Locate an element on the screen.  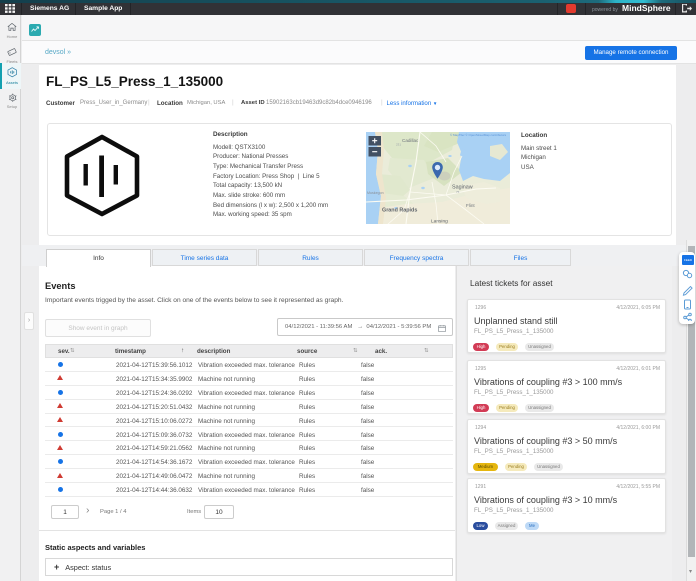
svg-text: Grand Rapids is located at coordinates (399, 211).